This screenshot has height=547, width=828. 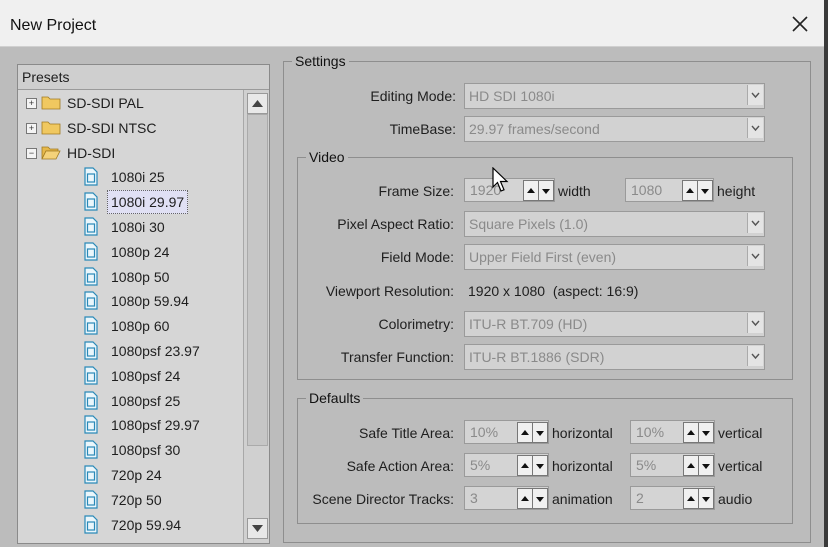 I want to click on preset-item: 1080p 60, so click(x=130, y=326).